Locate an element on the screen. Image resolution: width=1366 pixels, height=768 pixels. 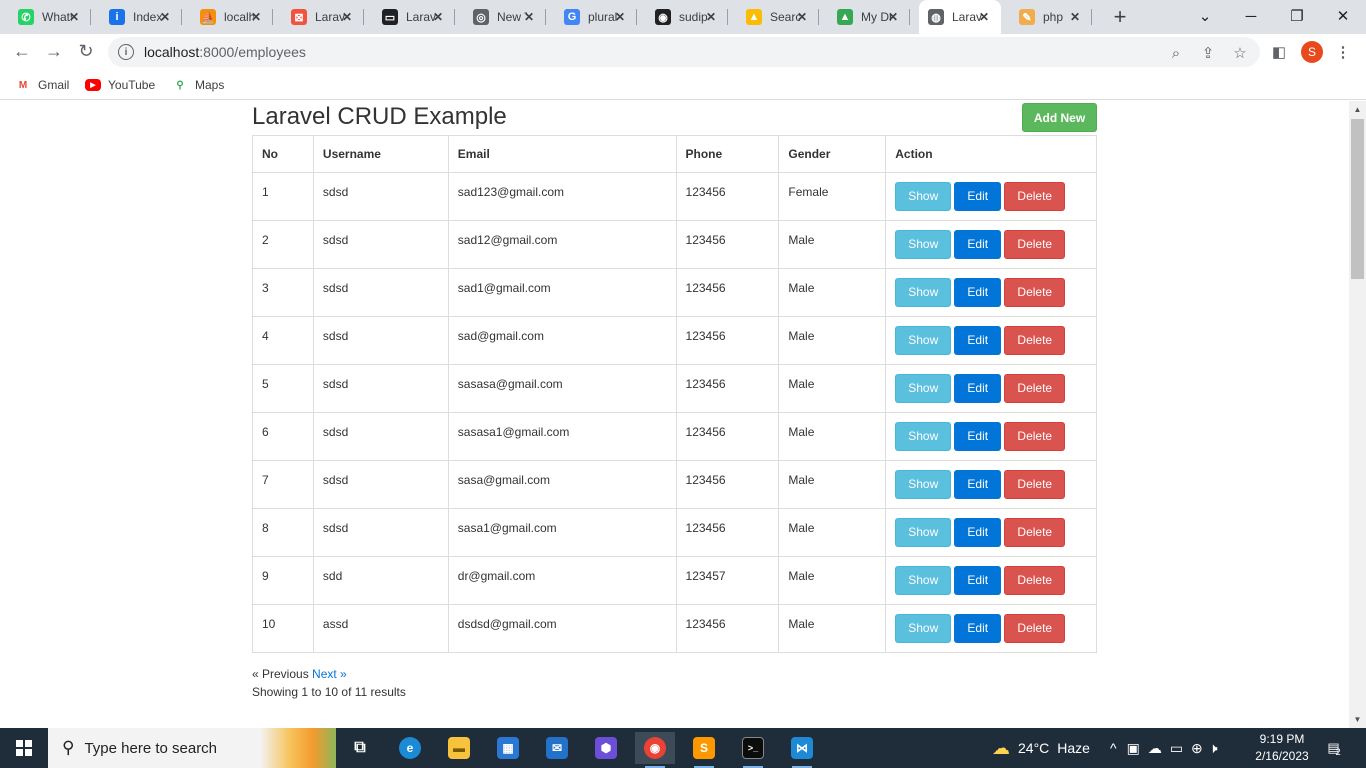
reload-button: ↻ is located at coordinates (86, 51).